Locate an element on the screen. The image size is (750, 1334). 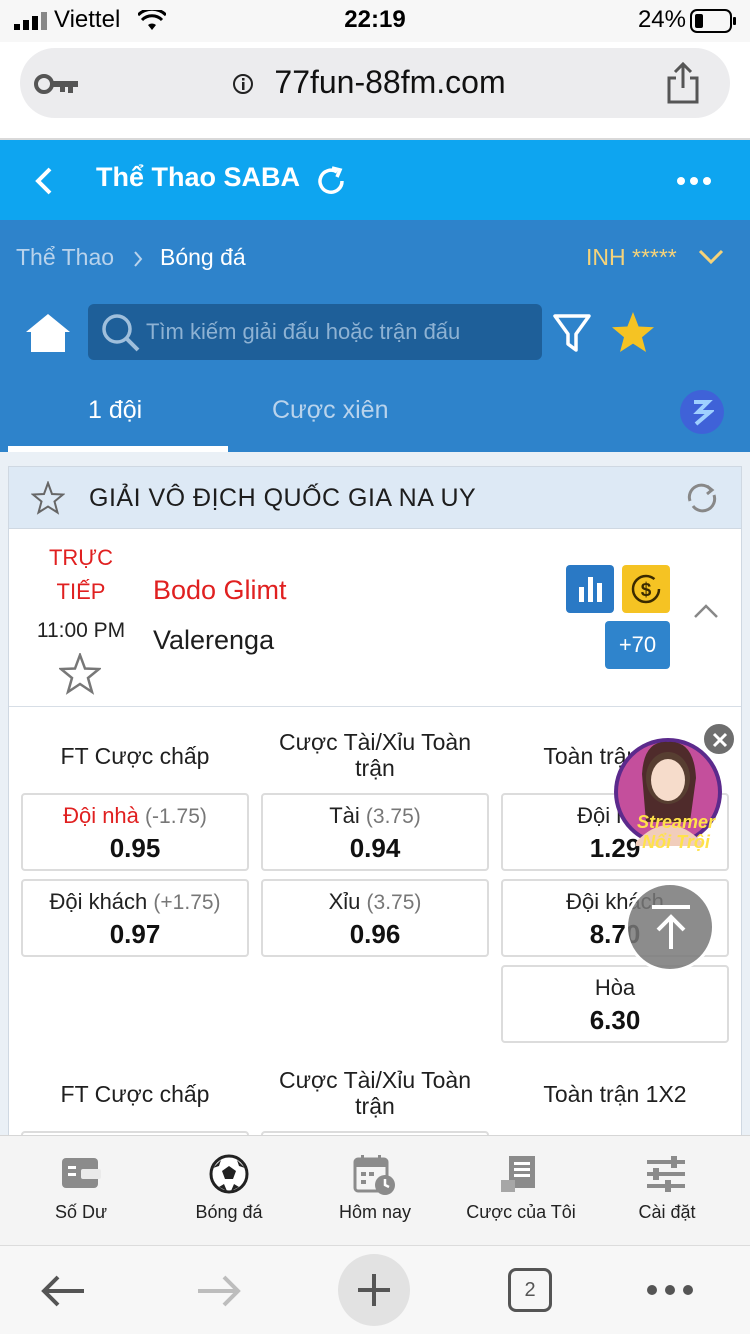
browser-more-icon is located at coordinates (670, 1290).